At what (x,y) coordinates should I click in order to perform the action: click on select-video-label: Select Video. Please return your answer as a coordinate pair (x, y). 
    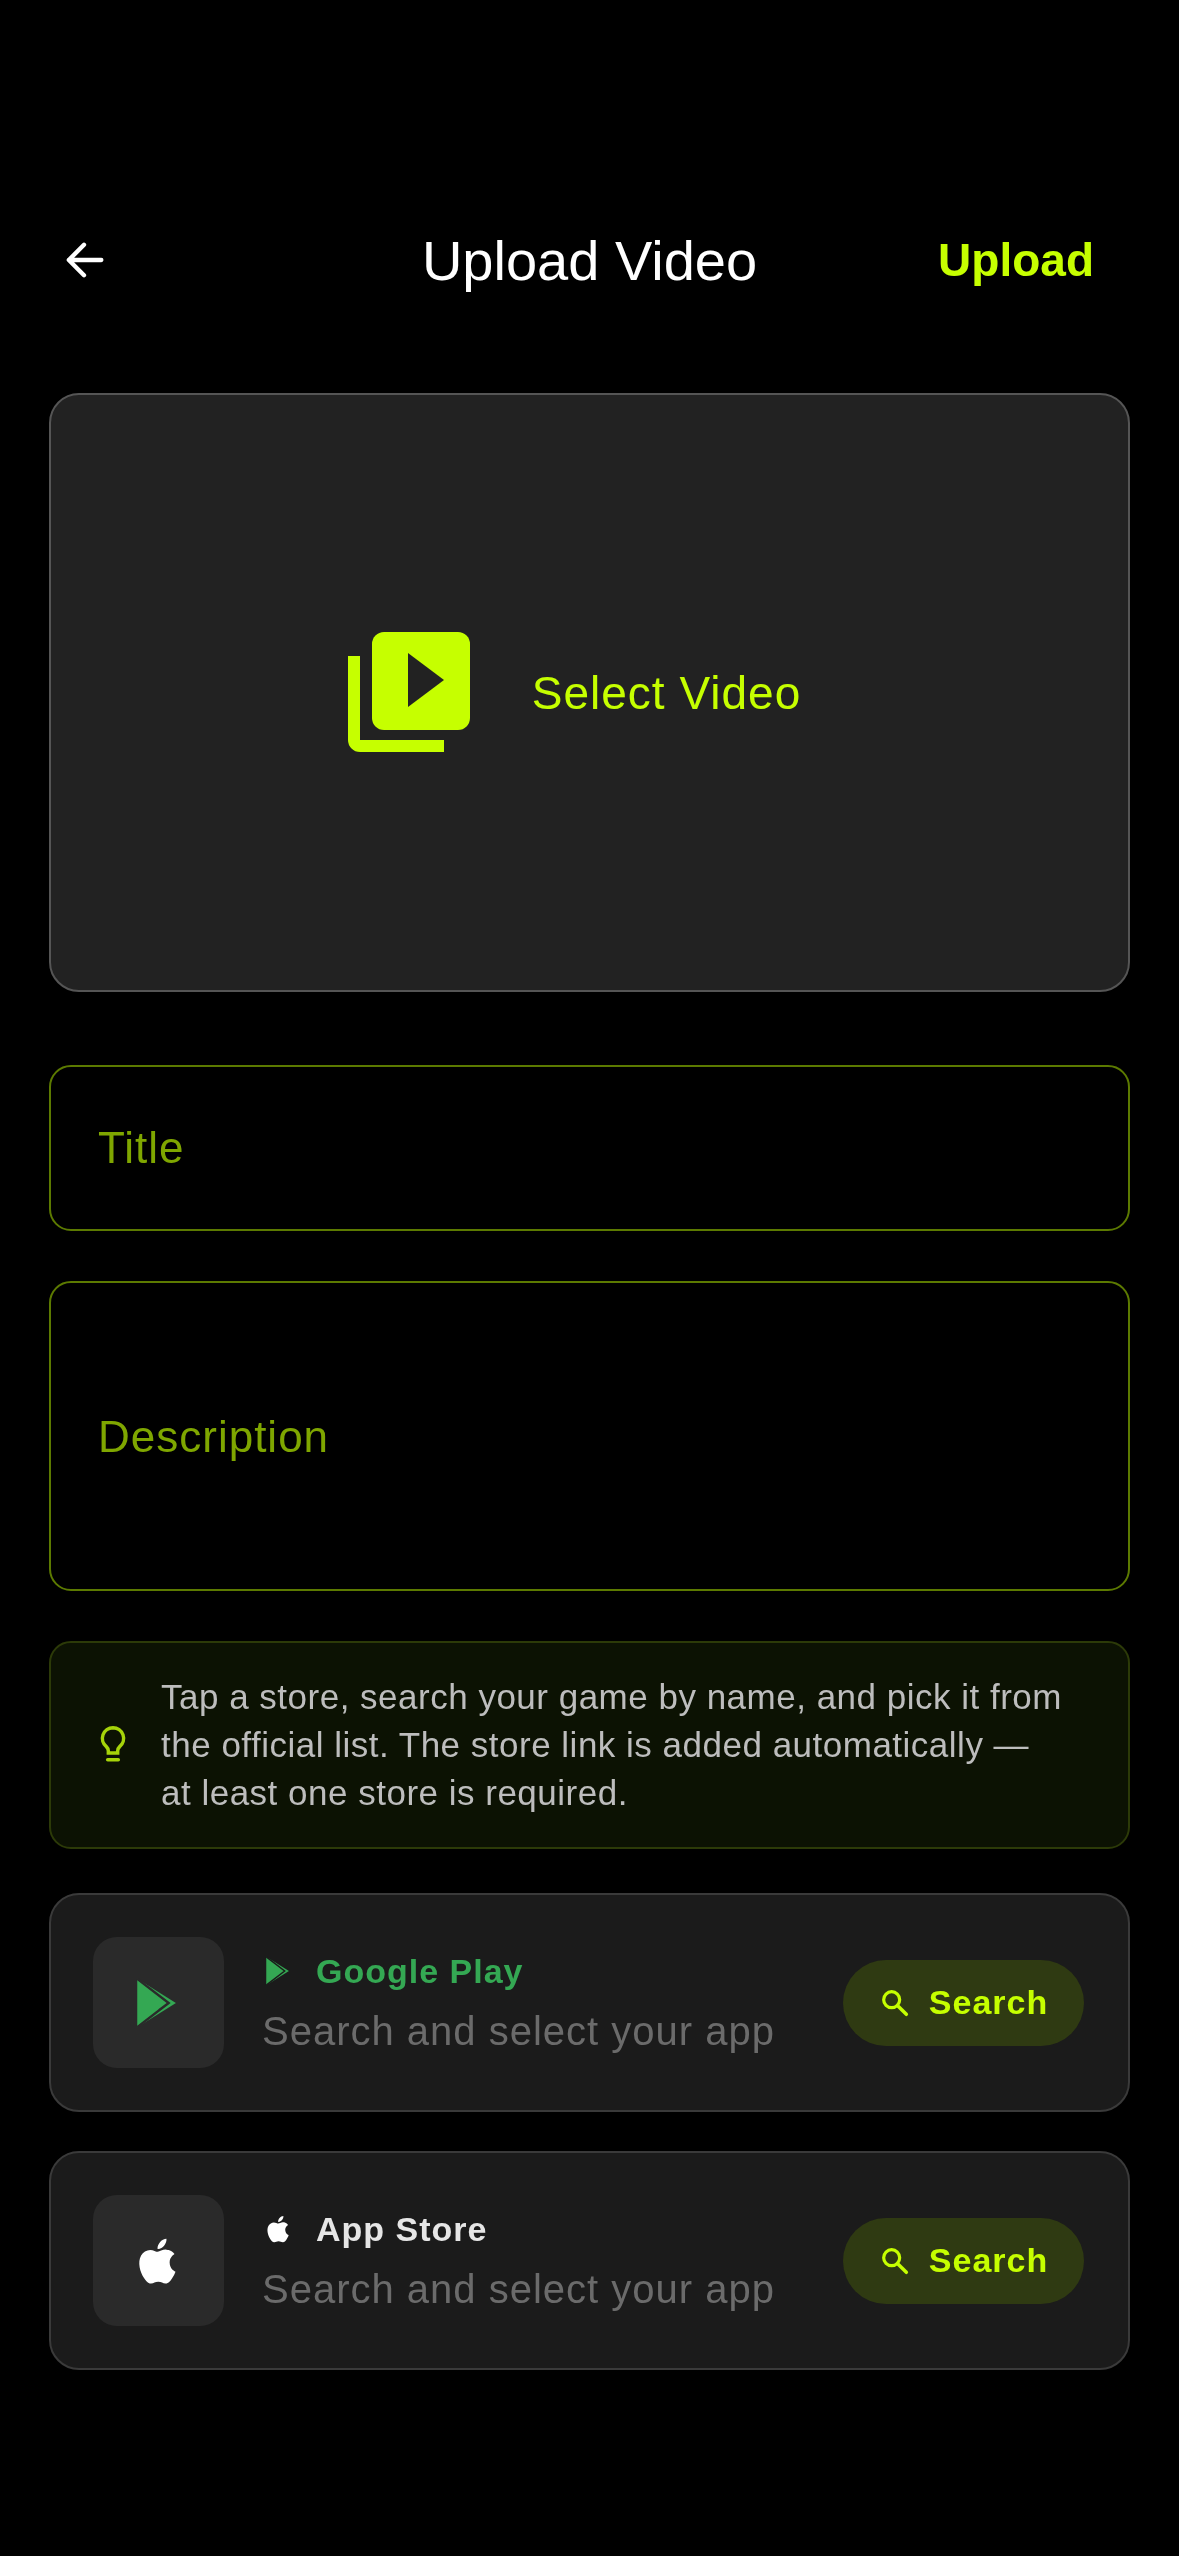
    Looking at the image, I should click on (666, 692).